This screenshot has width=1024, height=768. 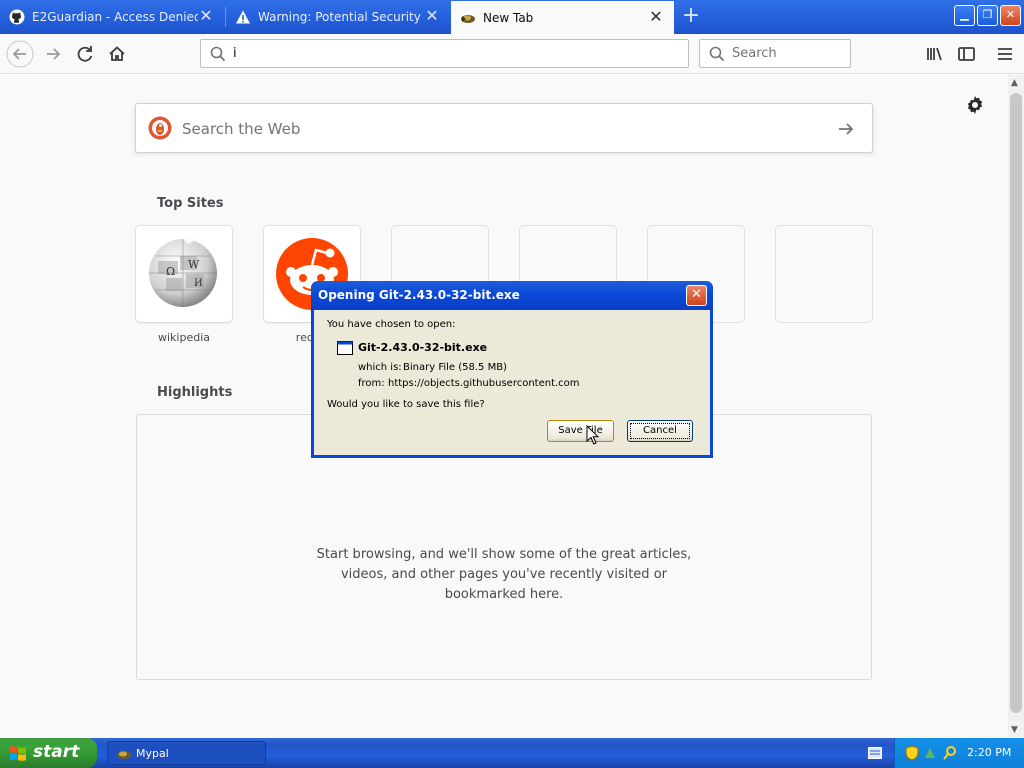 I want to click on sidebar-icon, so click(x=966, y=54).